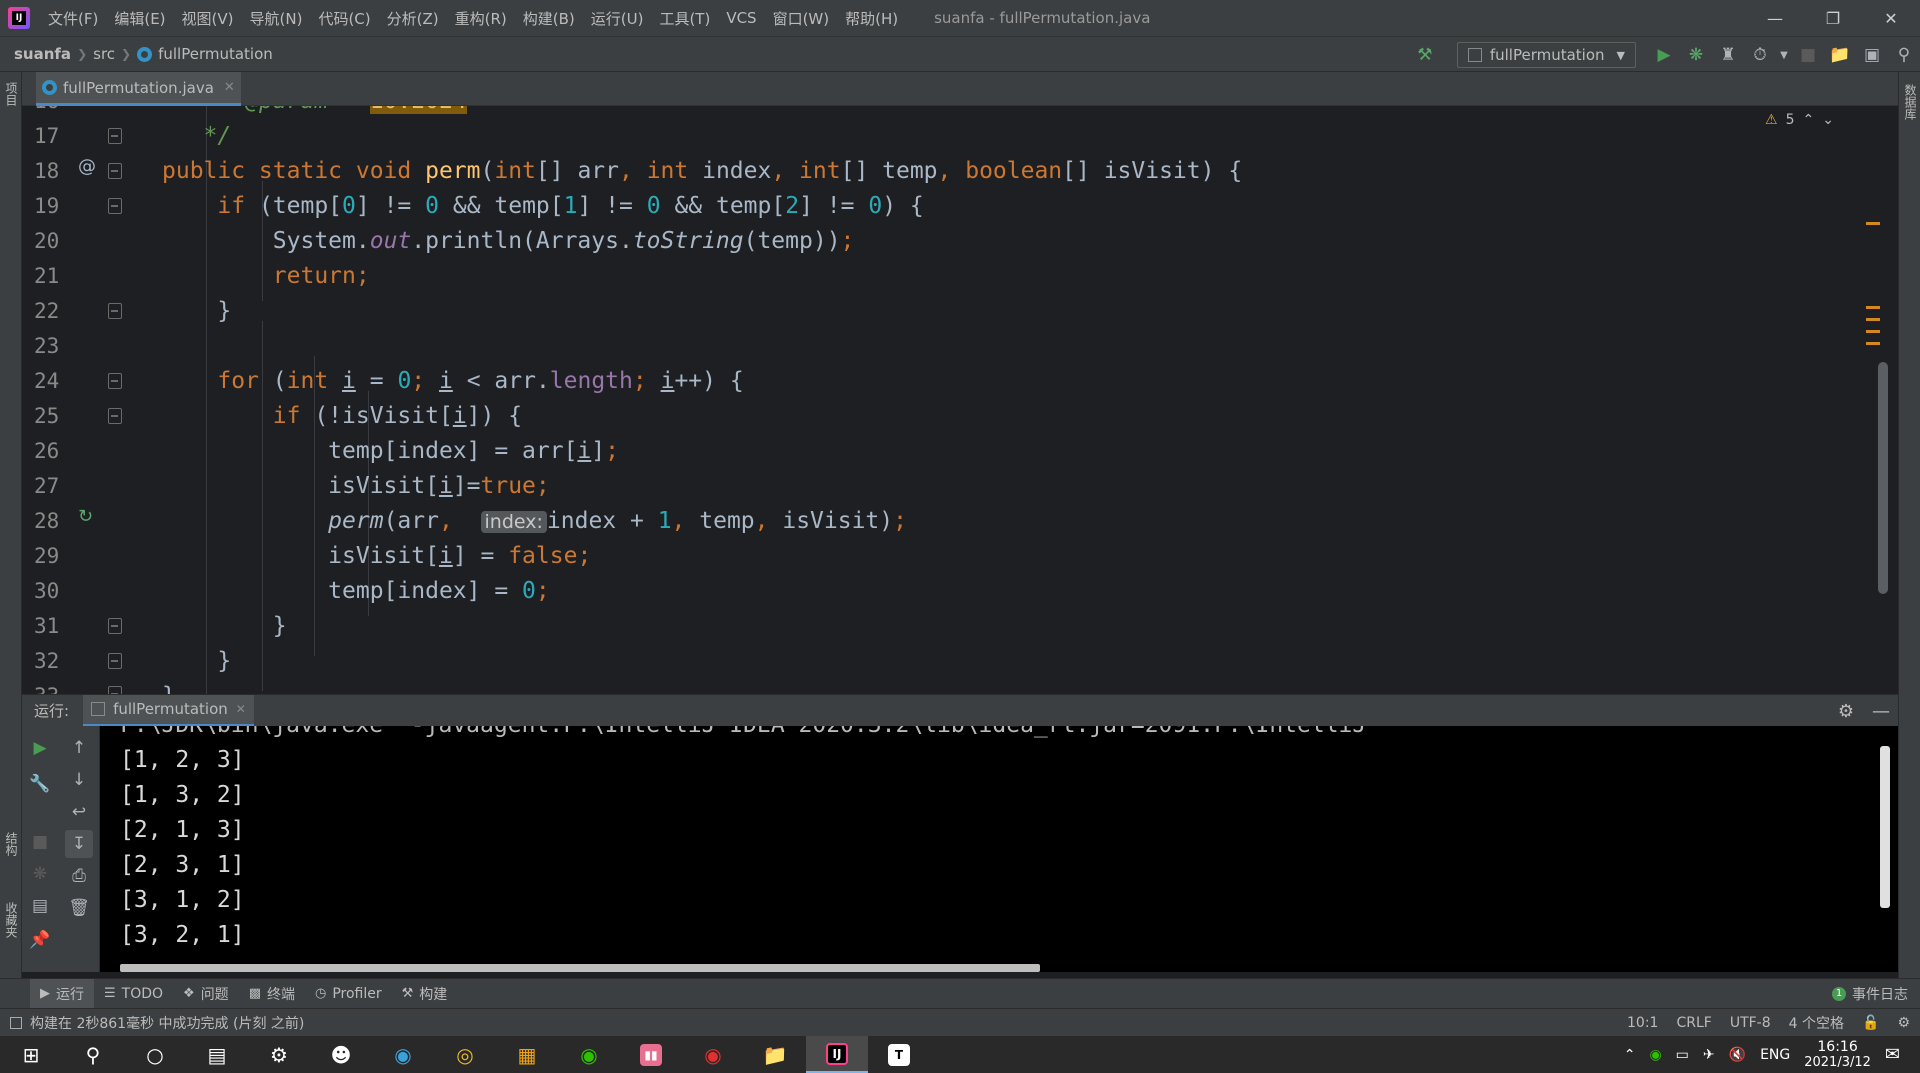 Image resolution: width=1920 pixels, height=1073 pixels. I want to click on database-tool-tab: 数据库, so click(1910, 102).